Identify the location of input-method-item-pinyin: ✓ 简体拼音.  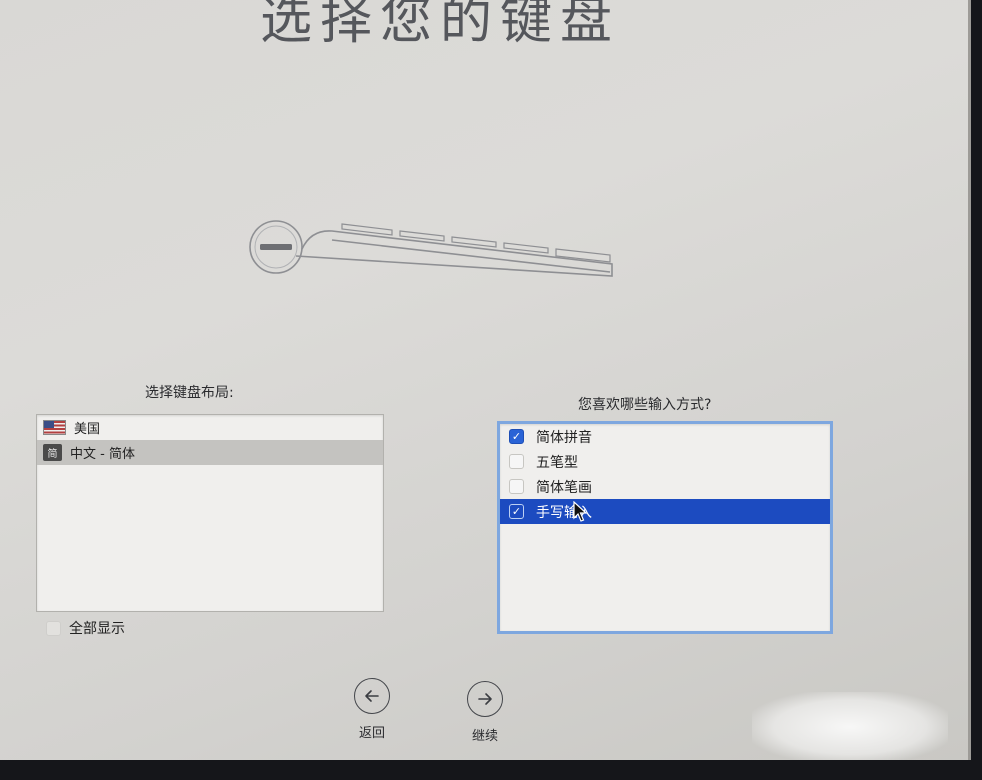
(665, 436).